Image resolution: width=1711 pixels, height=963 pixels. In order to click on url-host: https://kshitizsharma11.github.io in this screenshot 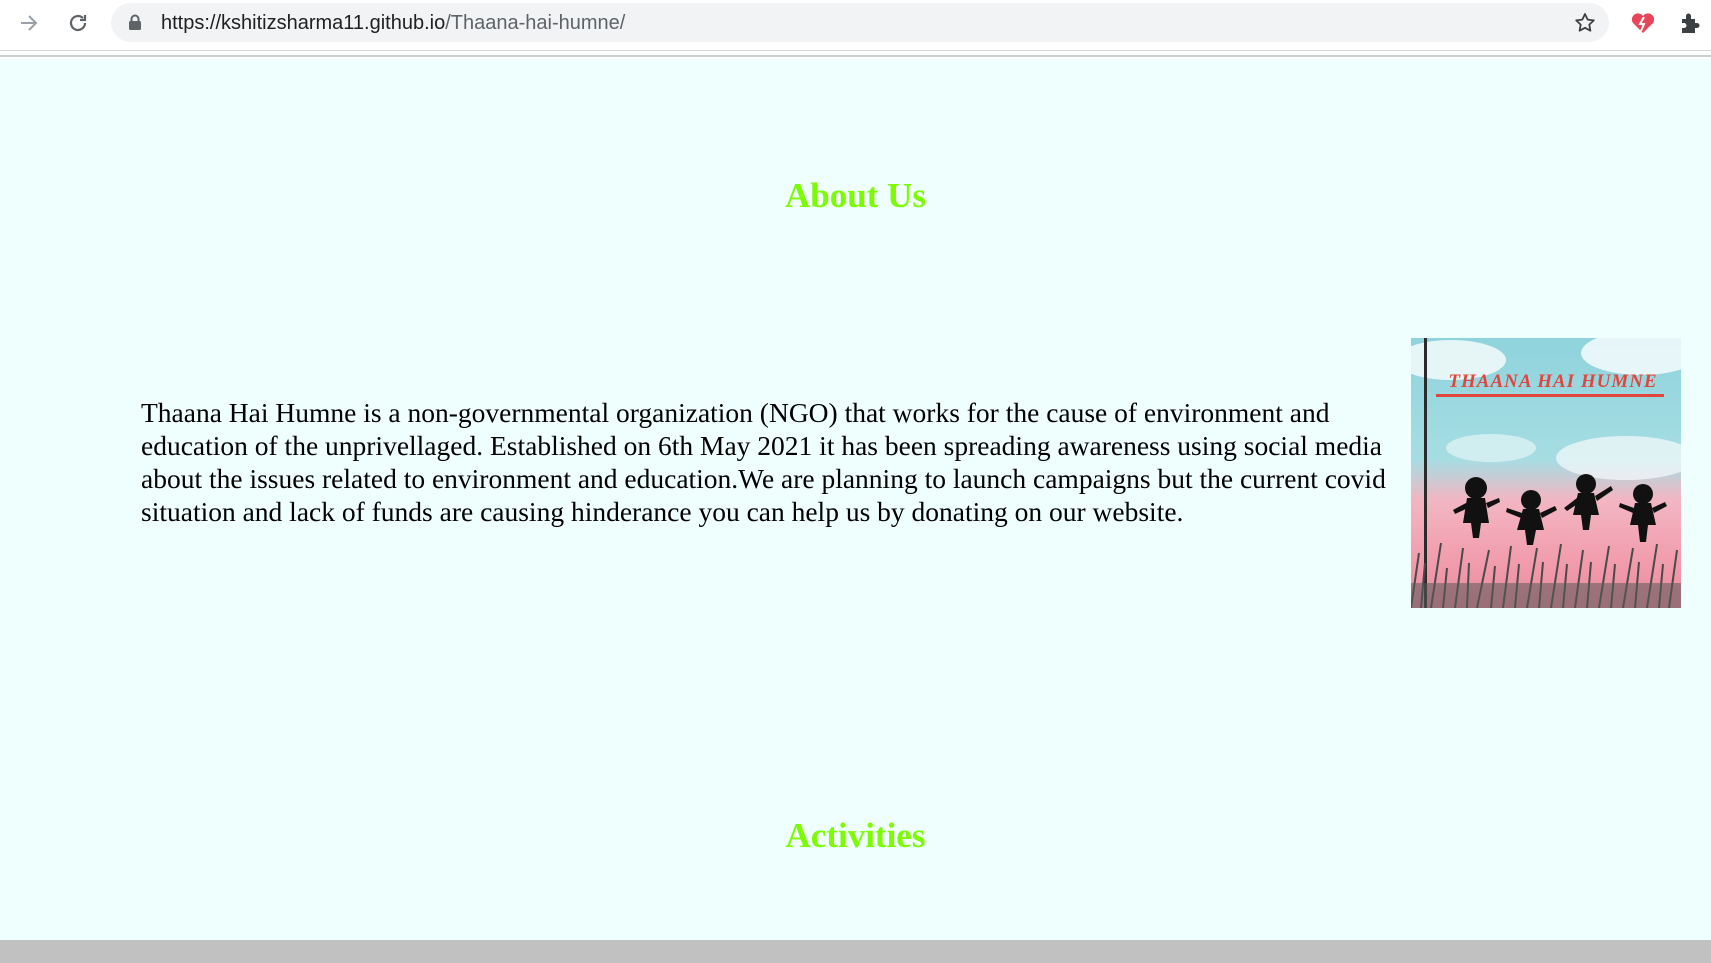, I will do `click(303, 23)`.